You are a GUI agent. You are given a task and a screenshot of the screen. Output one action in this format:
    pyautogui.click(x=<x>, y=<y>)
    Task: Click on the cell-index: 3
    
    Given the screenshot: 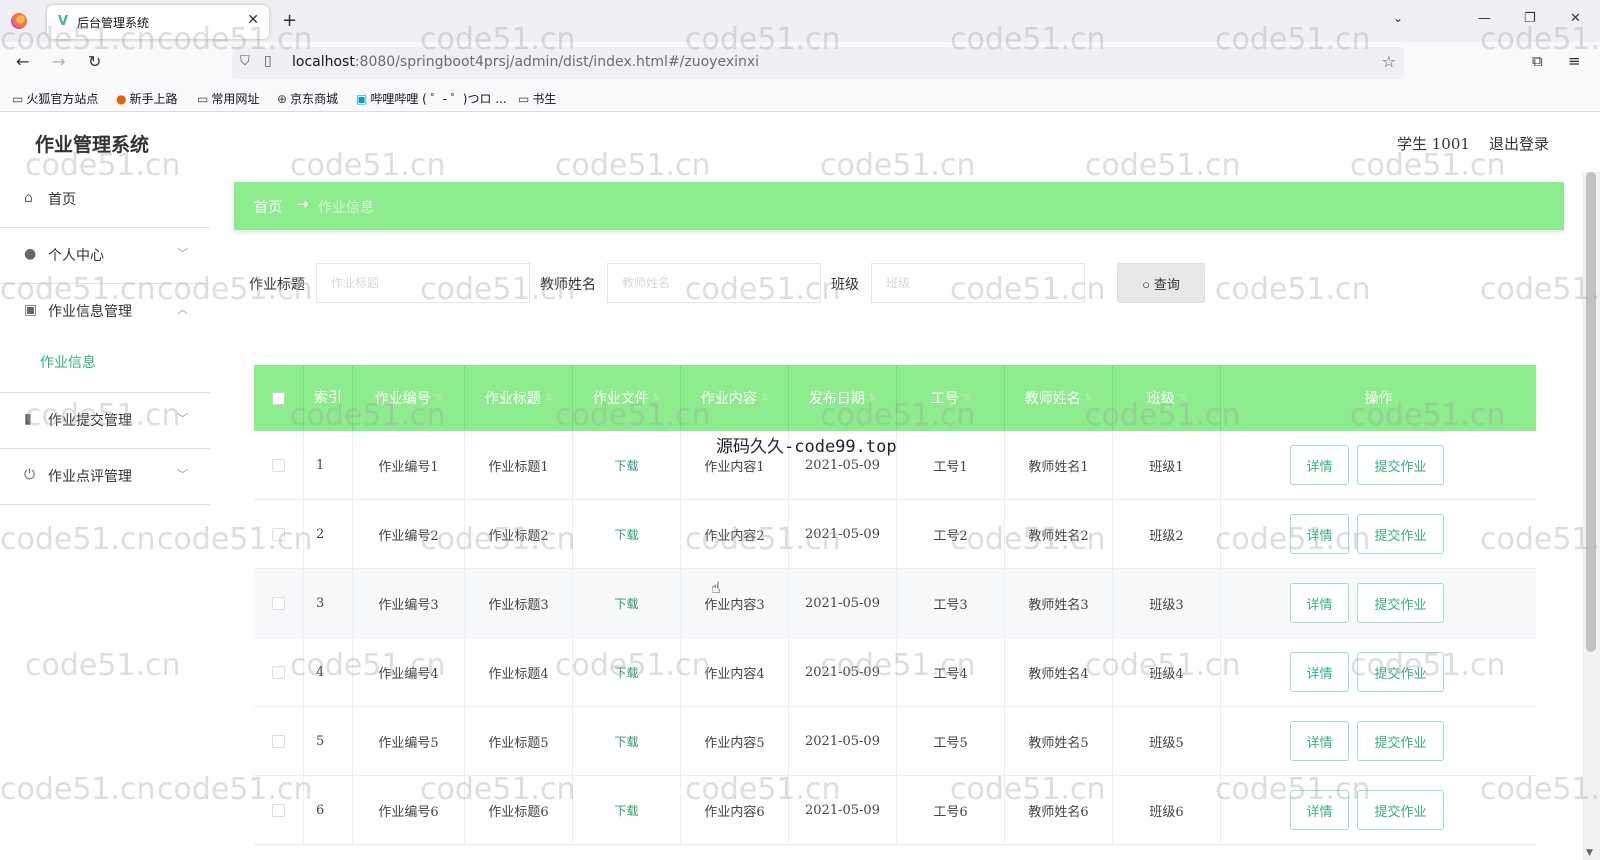 What is the action you would take?
    pyautogui.click(x=328, y=603)
    